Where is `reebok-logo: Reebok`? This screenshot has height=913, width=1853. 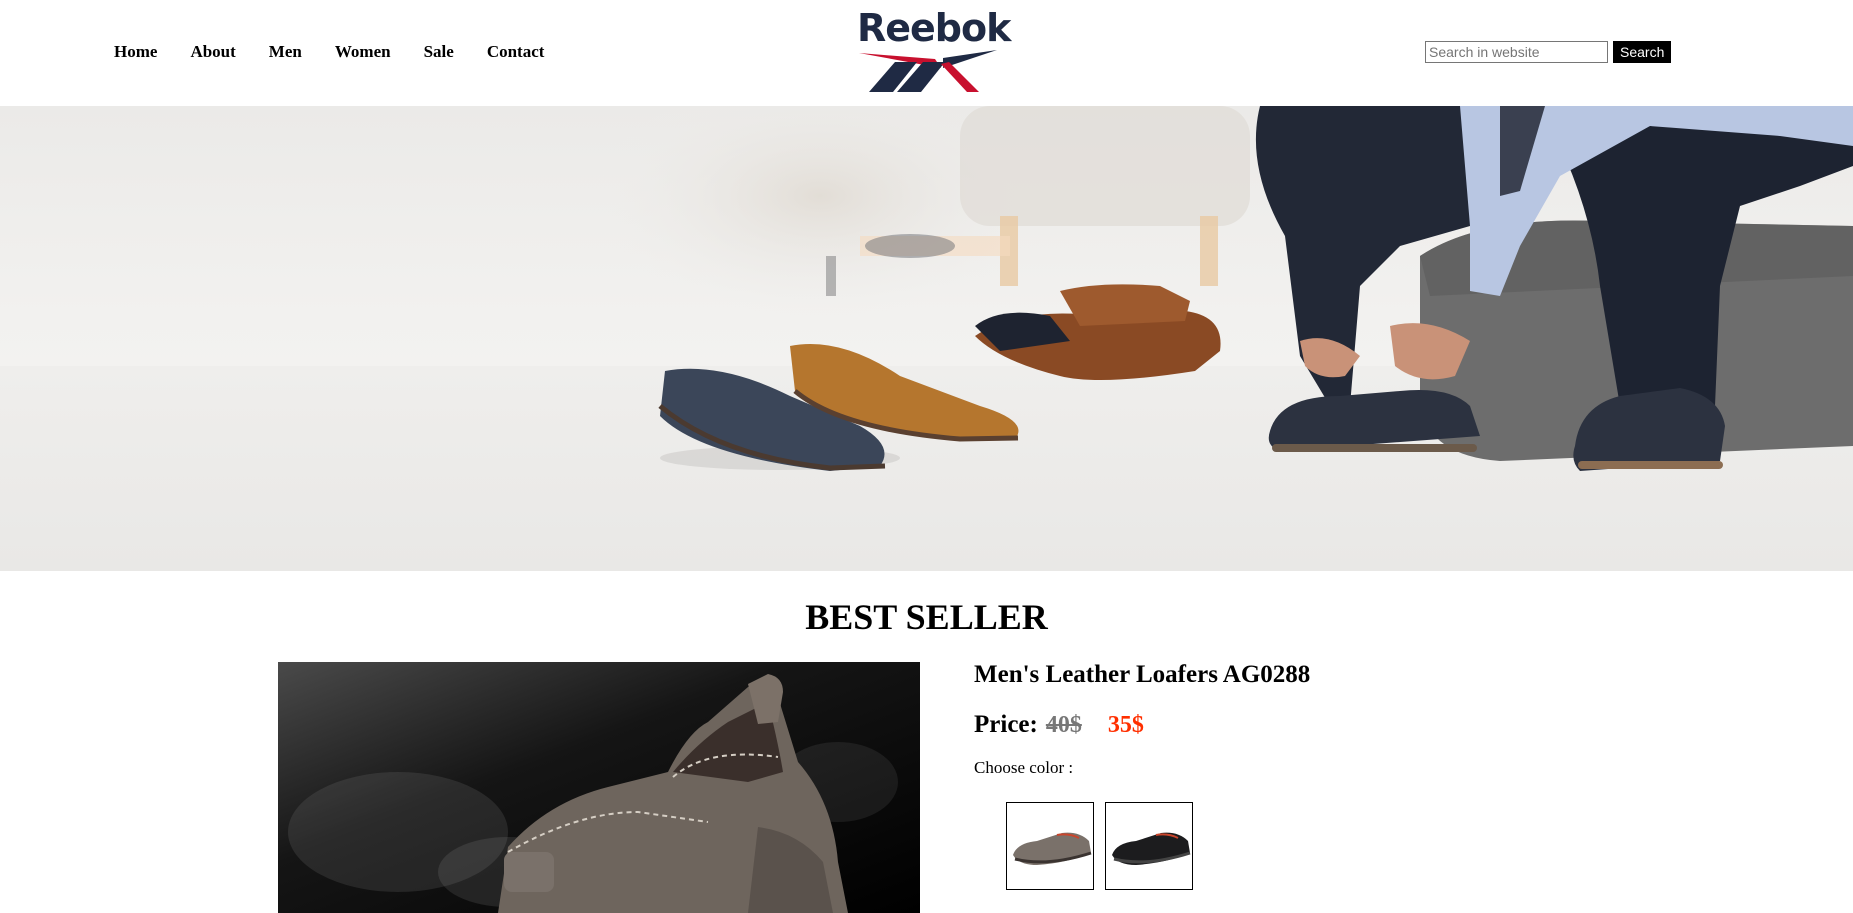 reebok-logo: Reebok is located at coordinates (934, 51).